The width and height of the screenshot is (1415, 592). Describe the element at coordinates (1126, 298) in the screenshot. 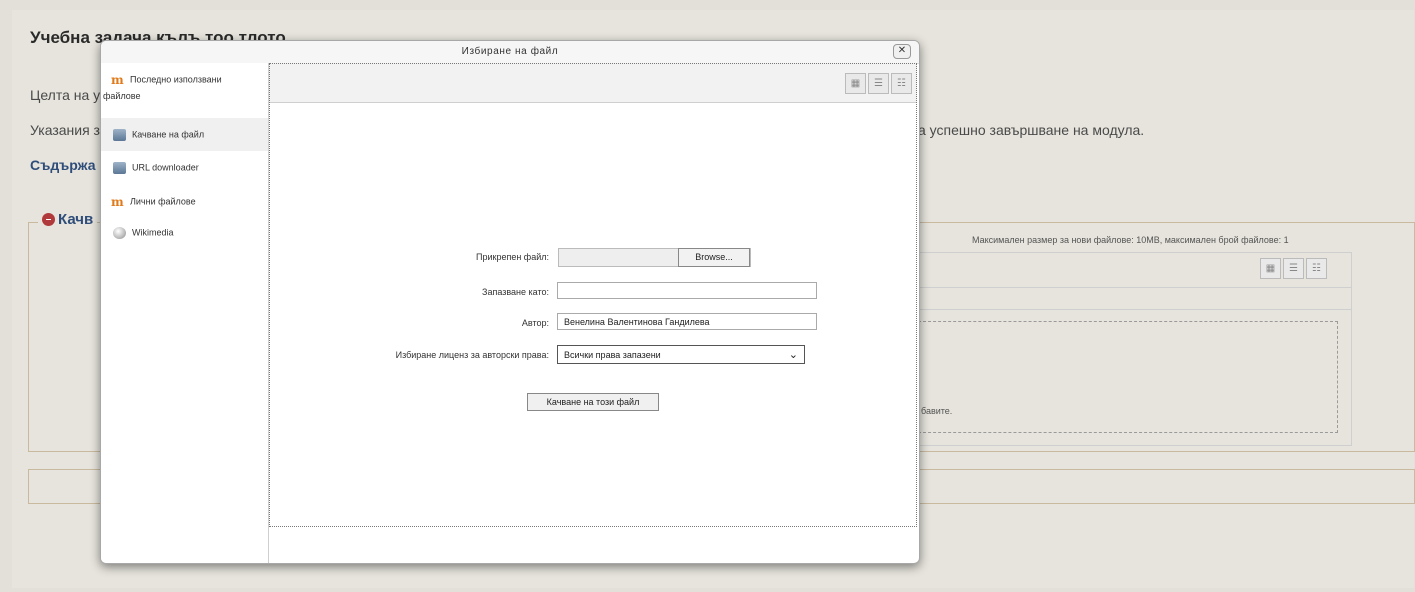

I see `filemanager-path-bar` at that location.